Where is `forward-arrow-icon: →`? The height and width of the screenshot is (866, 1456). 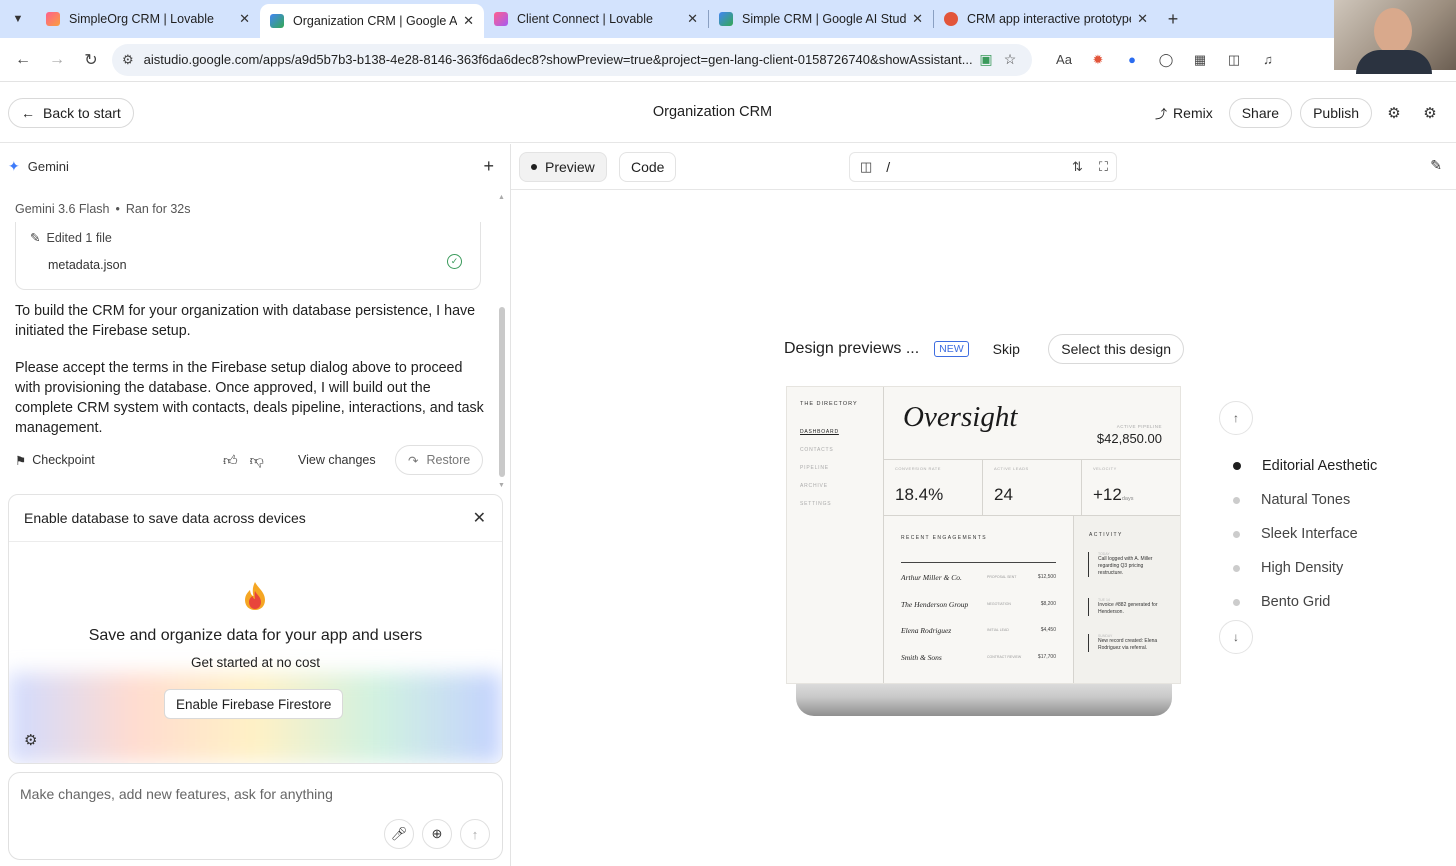
forward-arrow-icon: → is located at coordinates (57, 60).